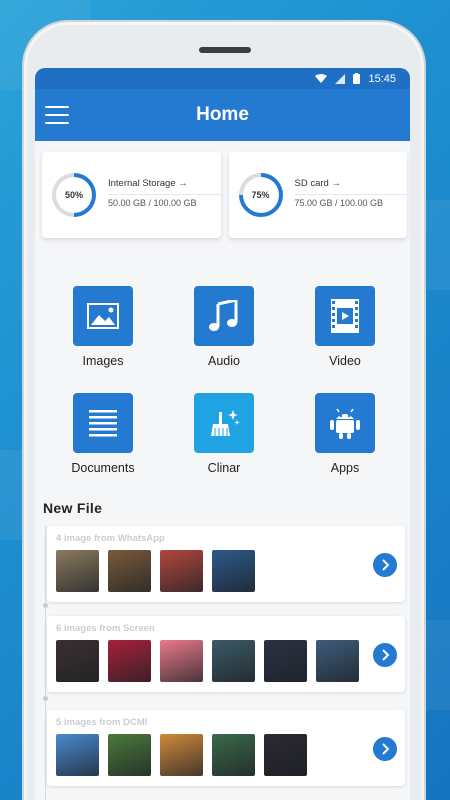  What do you see at coordinates (105, 628) in the screenshot?
I see `file-group-title: 6 images from Screen` at bounding box center [105, 628].